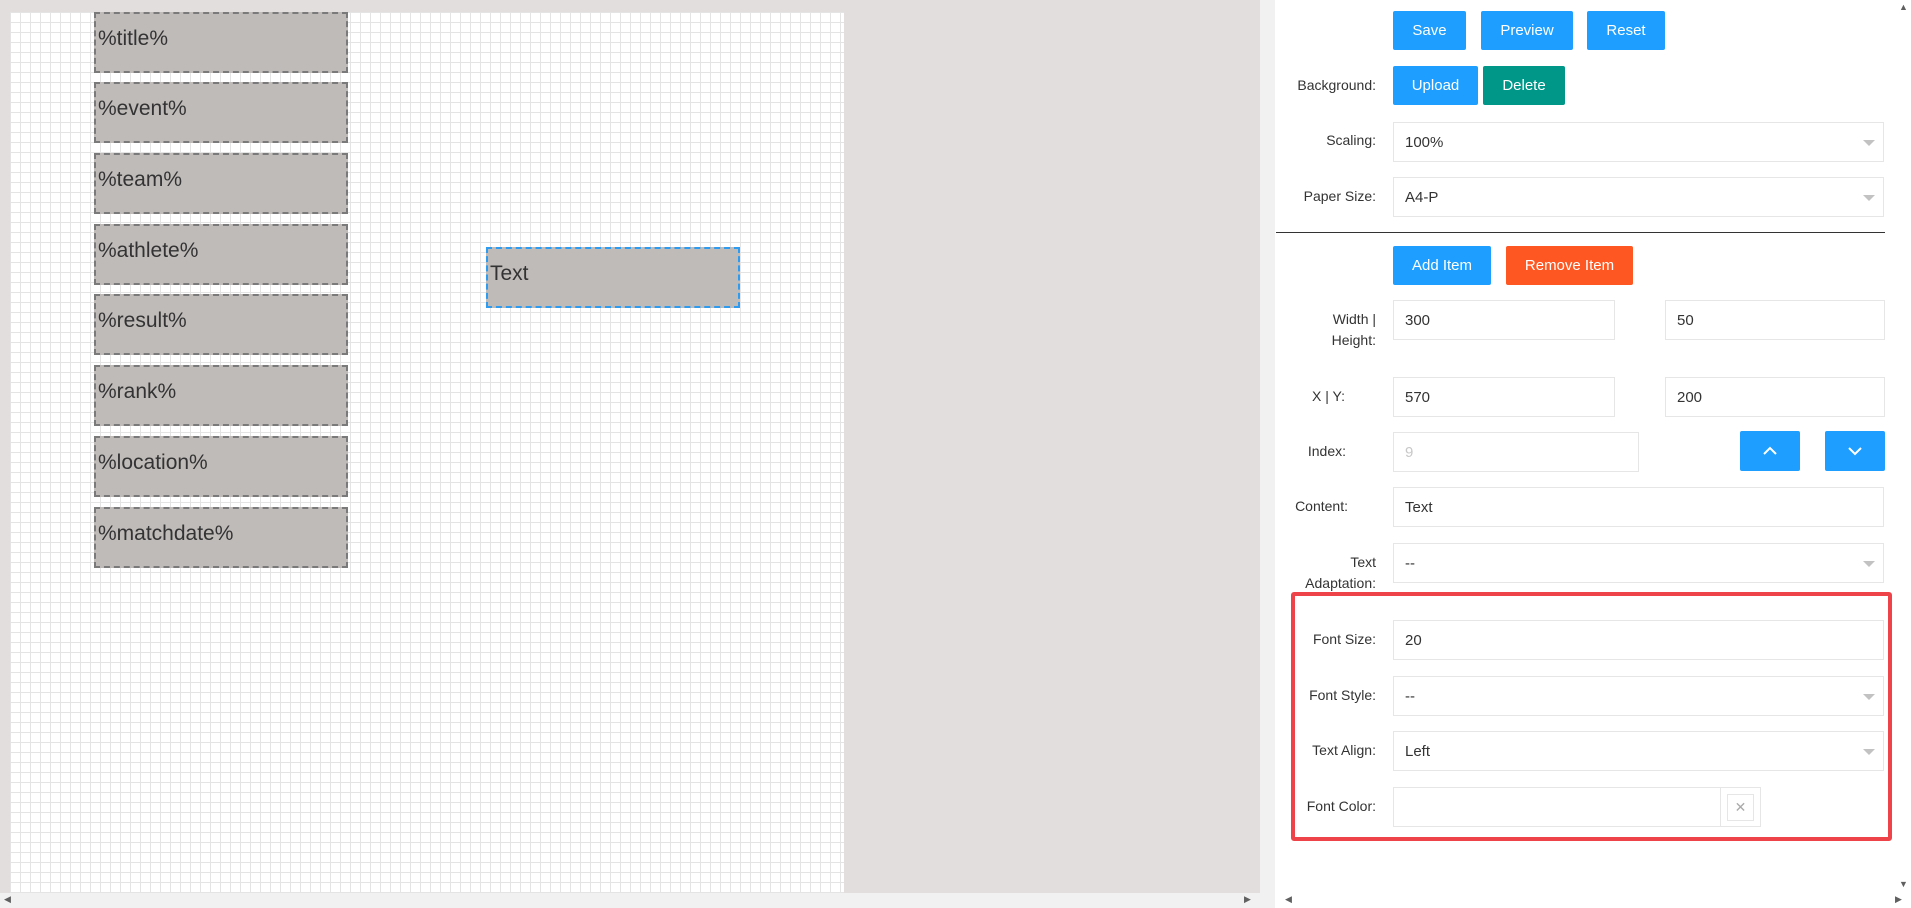 The width and height of the screenshot is (1911, 908). What do you see at coordinates (1626, 30) in the screenshot?
I see `reset-button: Reset` at bounding box center [1626, 30].